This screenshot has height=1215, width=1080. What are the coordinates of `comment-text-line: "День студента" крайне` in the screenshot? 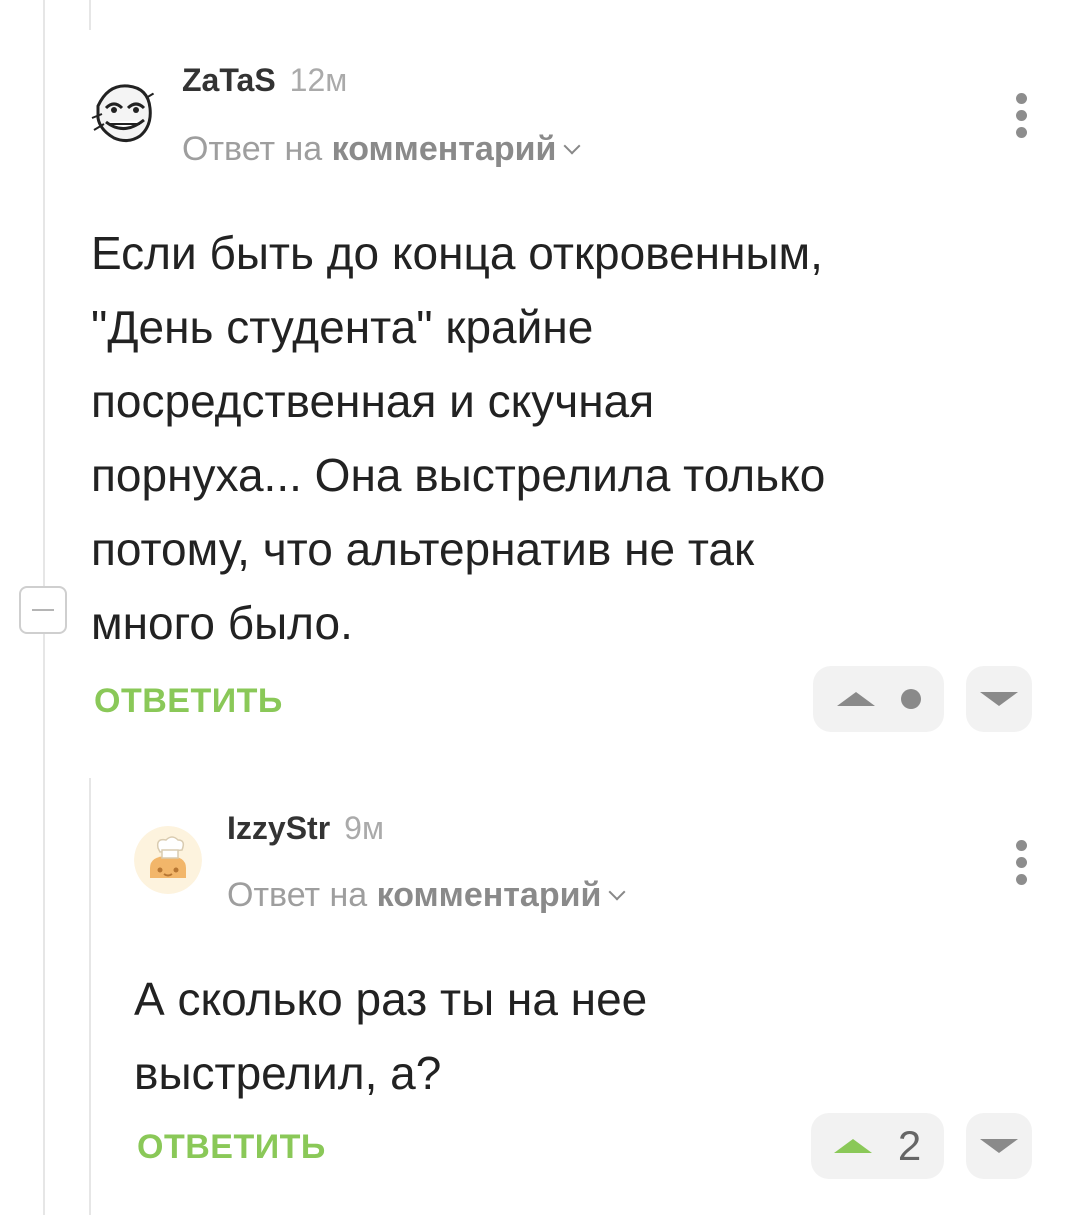 It's located at (342, 327).